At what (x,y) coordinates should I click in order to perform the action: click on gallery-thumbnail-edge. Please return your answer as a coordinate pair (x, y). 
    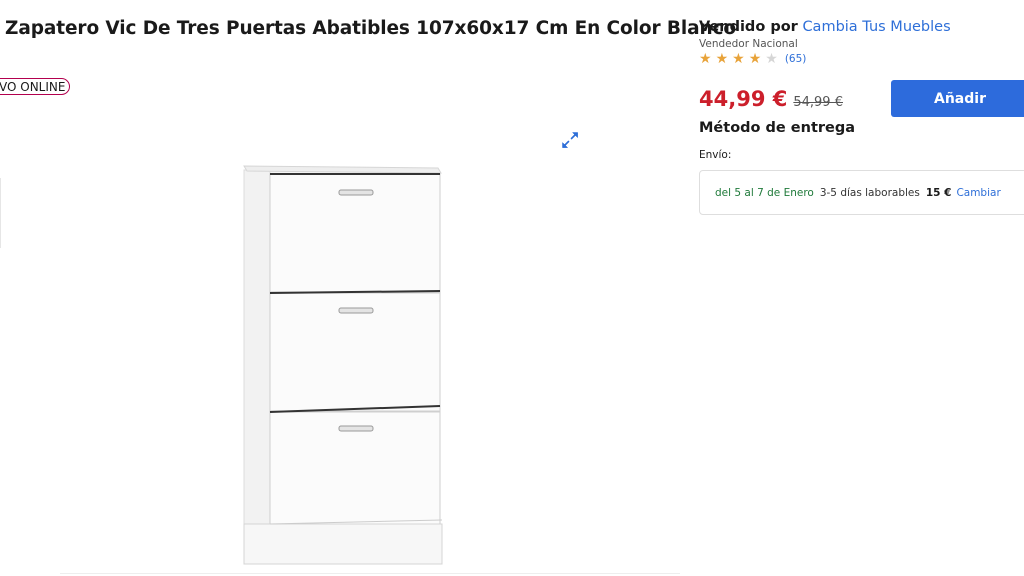
    Looking at the image, I should click on (0, 213).